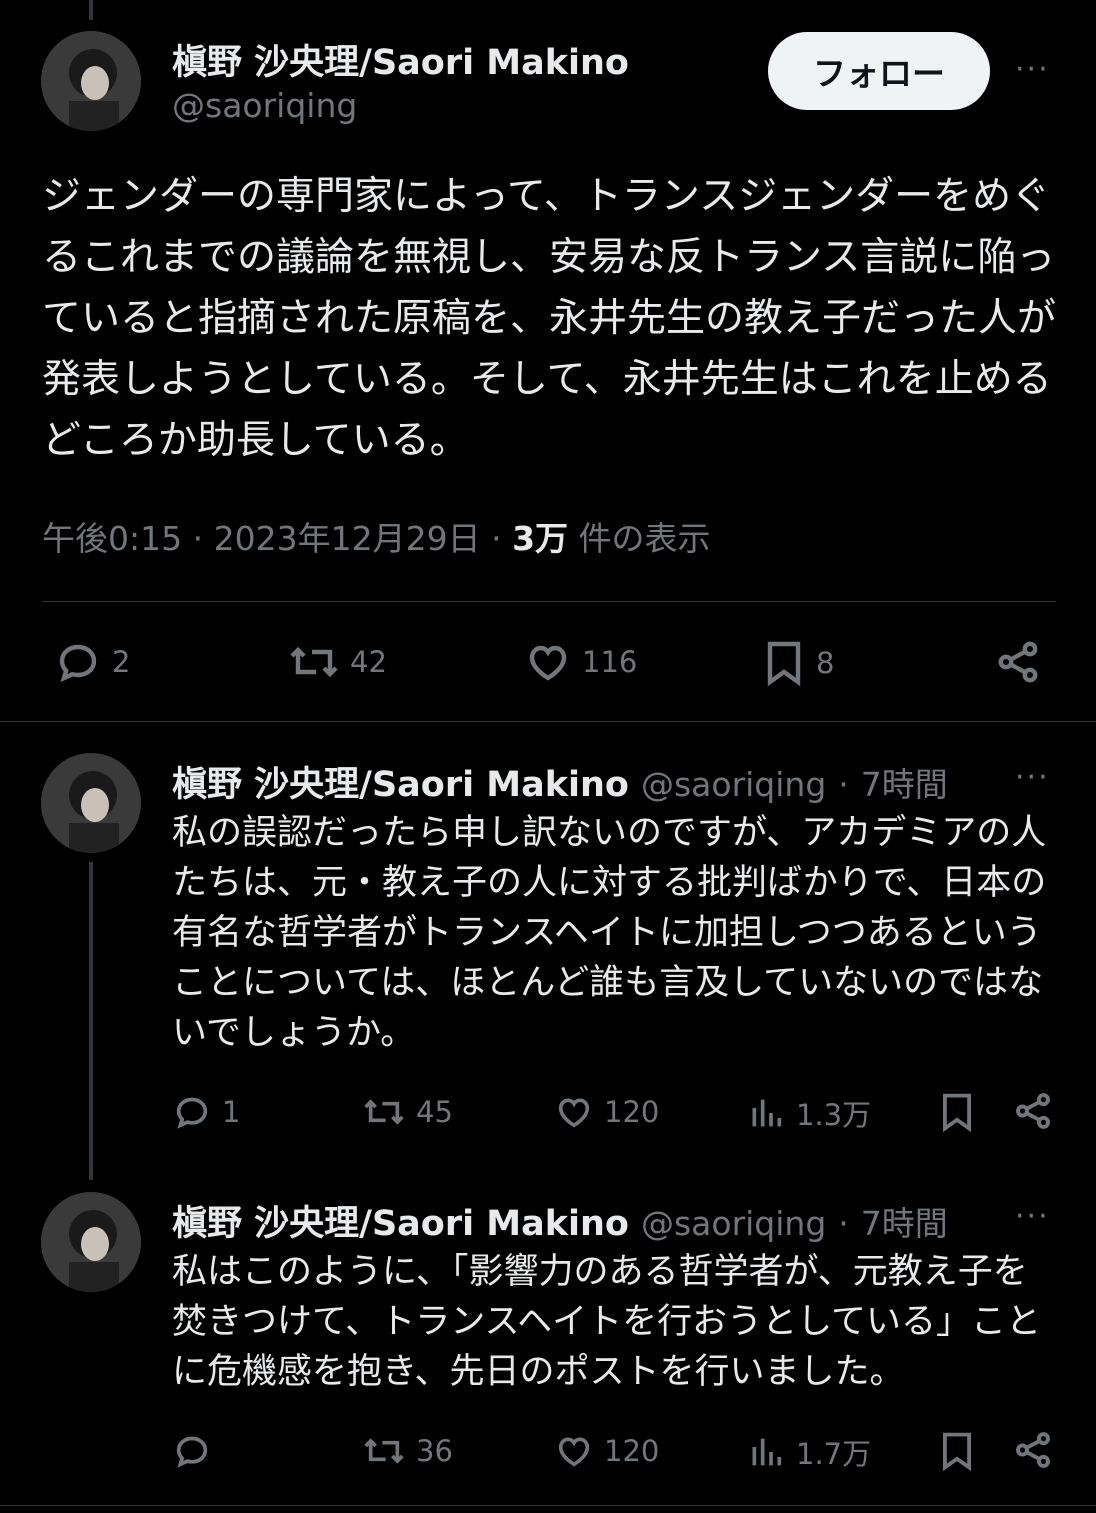  I want to click on thread-line-reply, so click(91, 1021).